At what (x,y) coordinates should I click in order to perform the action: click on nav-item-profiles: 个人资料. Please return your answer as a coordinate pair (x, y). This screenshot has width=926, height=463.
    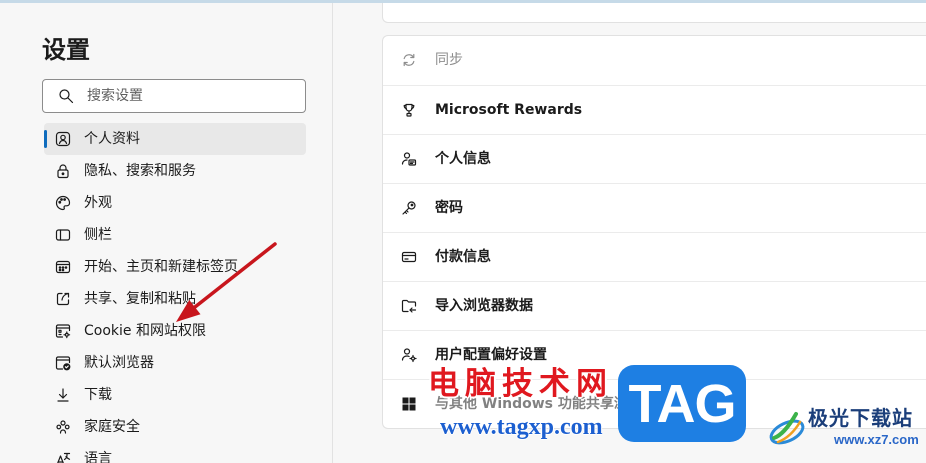
    Looking at the image, I should click on (175, 139).